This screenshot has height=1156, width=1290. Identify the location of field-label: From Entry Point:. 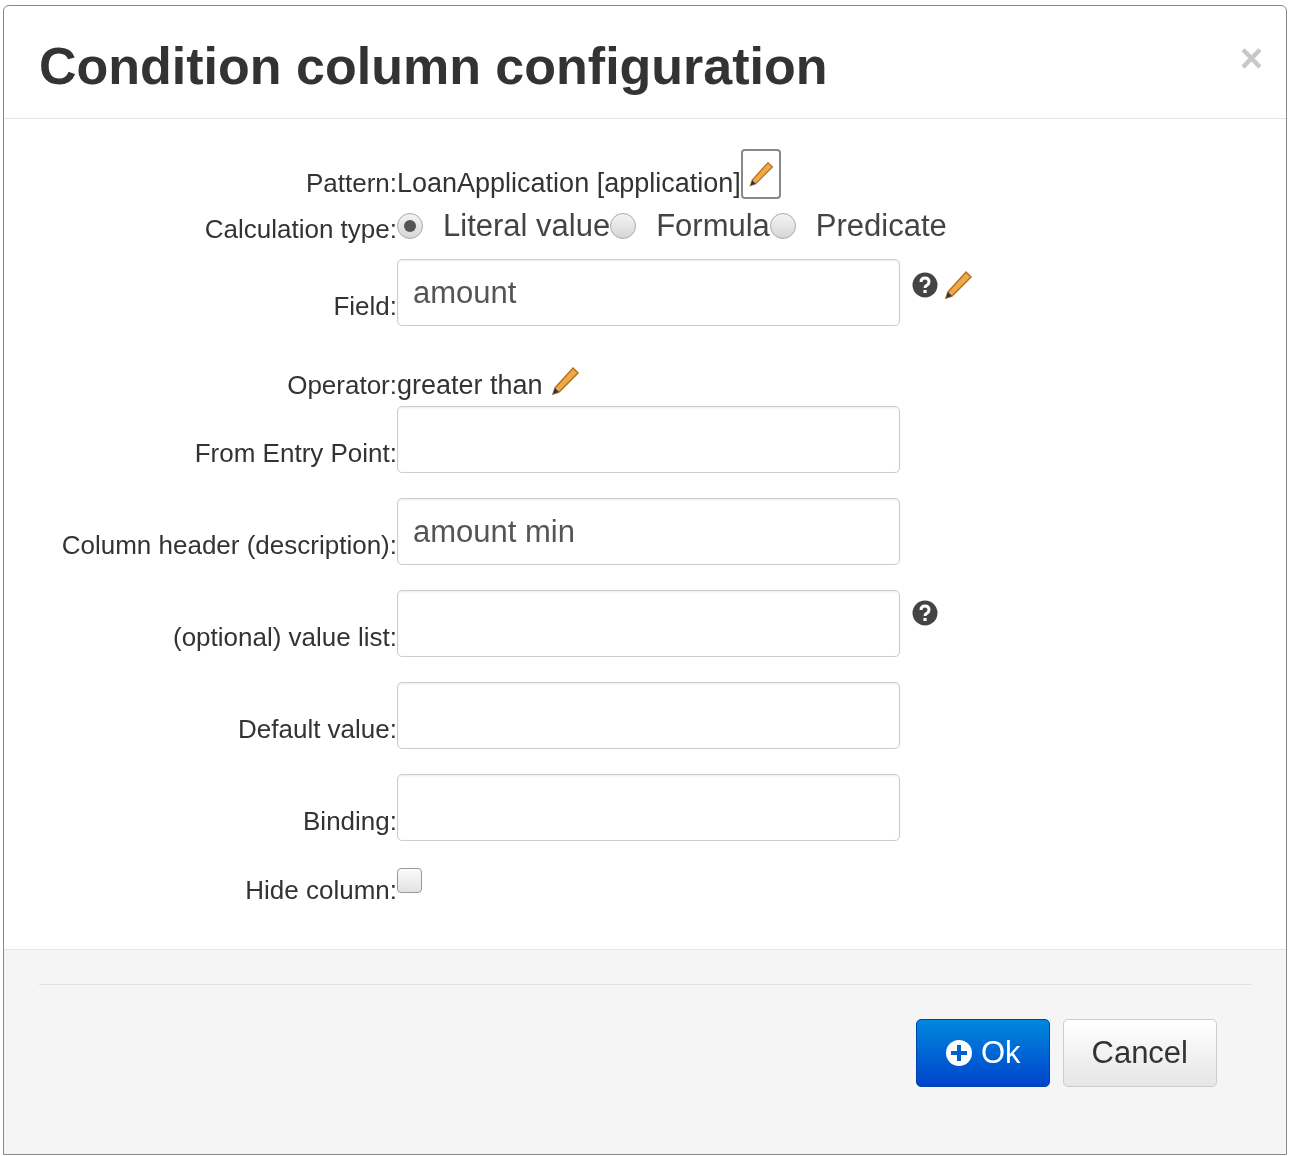
(295, 453).